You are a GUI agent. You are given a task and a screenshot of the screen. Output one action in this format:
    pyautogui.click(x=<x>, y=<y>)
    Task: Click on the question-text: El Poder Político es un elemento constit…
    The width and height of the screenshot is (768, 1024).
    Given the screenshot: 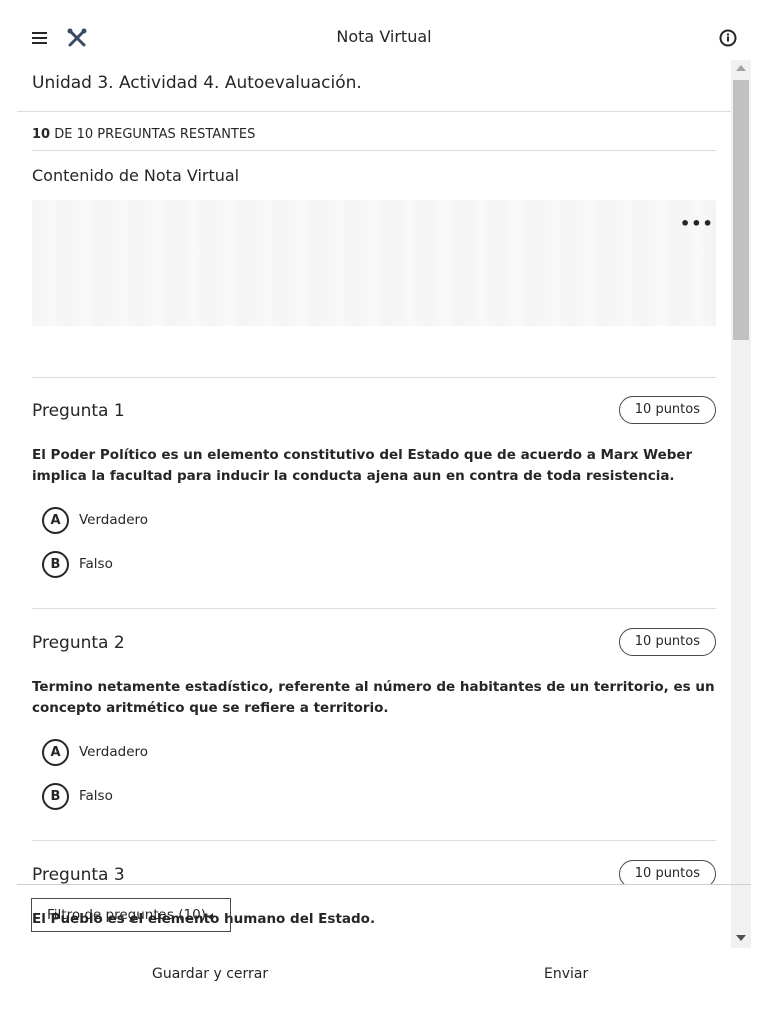 What is the action you would take?
    pyautogui.click(x=362, y=465)
    